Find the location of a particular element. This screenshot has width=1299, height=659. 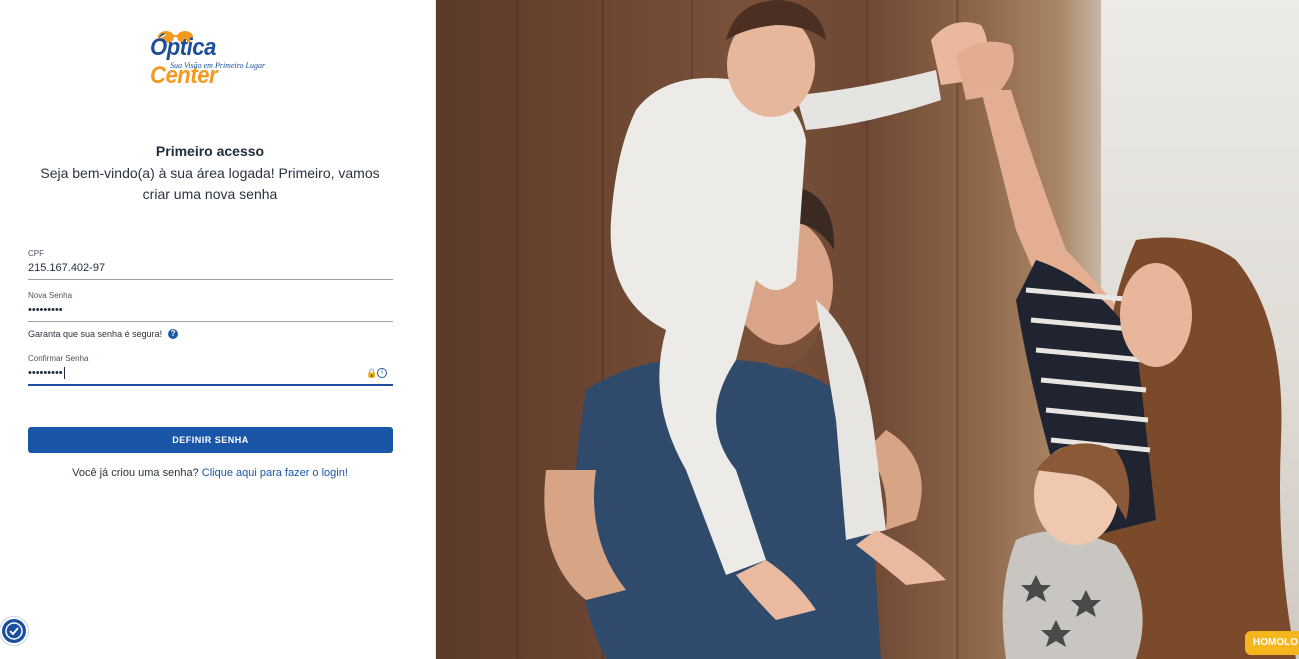

new-password-input: ••••••••• is located at coordinates (210, 312).